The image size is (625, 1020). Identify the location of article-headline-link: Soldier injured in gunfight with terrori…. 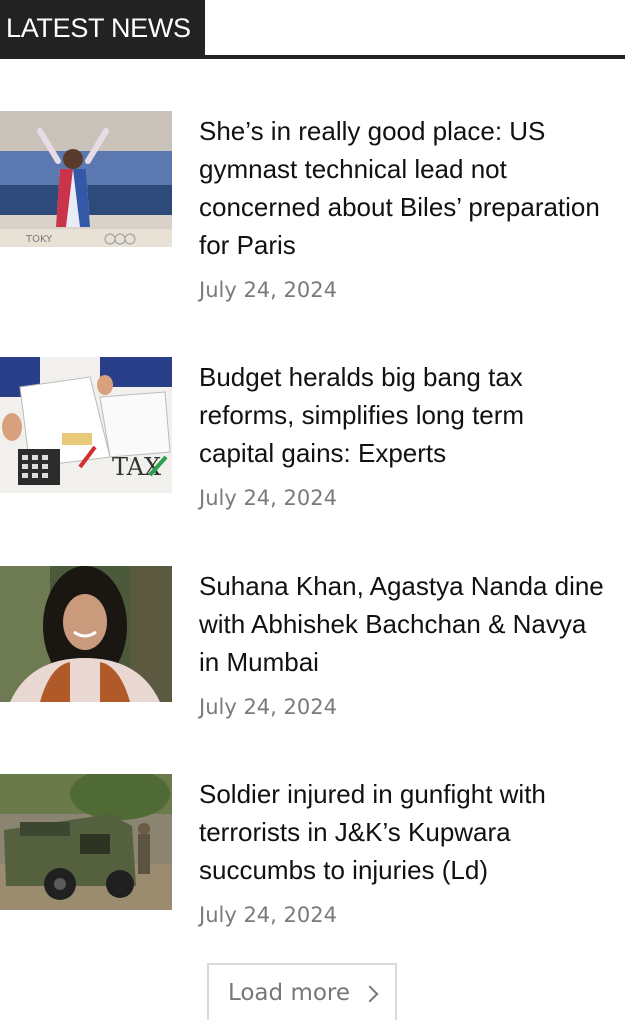
(401, 832).